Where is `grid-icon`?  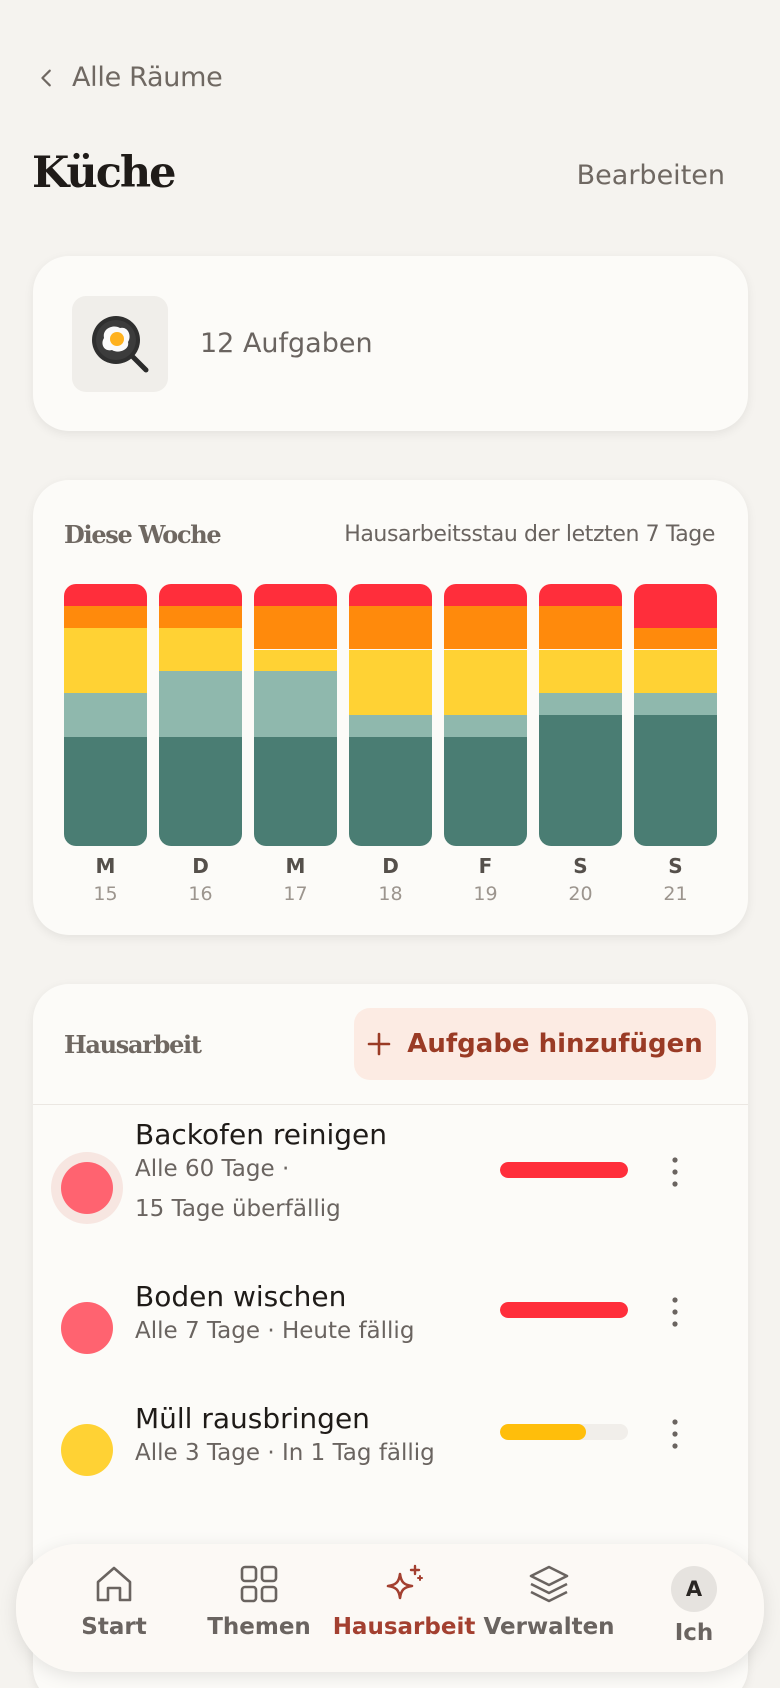 grid-icon is located at coordinates (259, 1584).